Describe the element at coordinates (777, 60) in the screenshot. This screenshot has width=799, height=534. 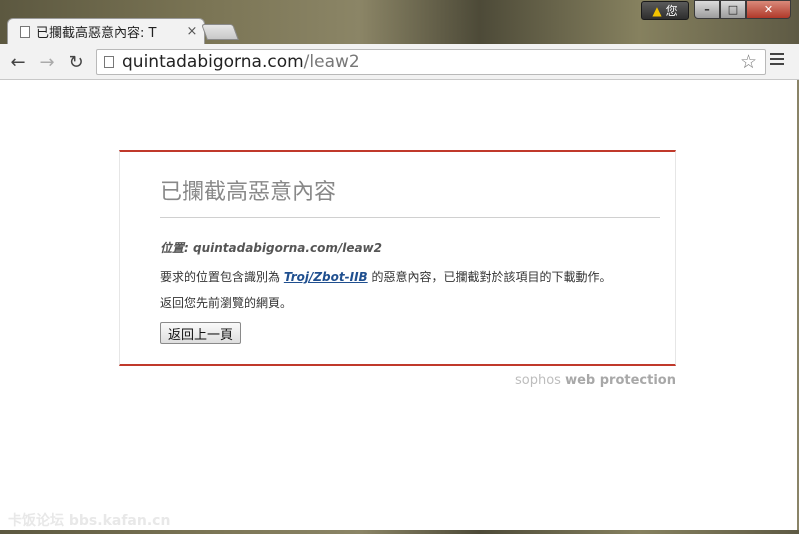
I see `menu-icon` at that location.